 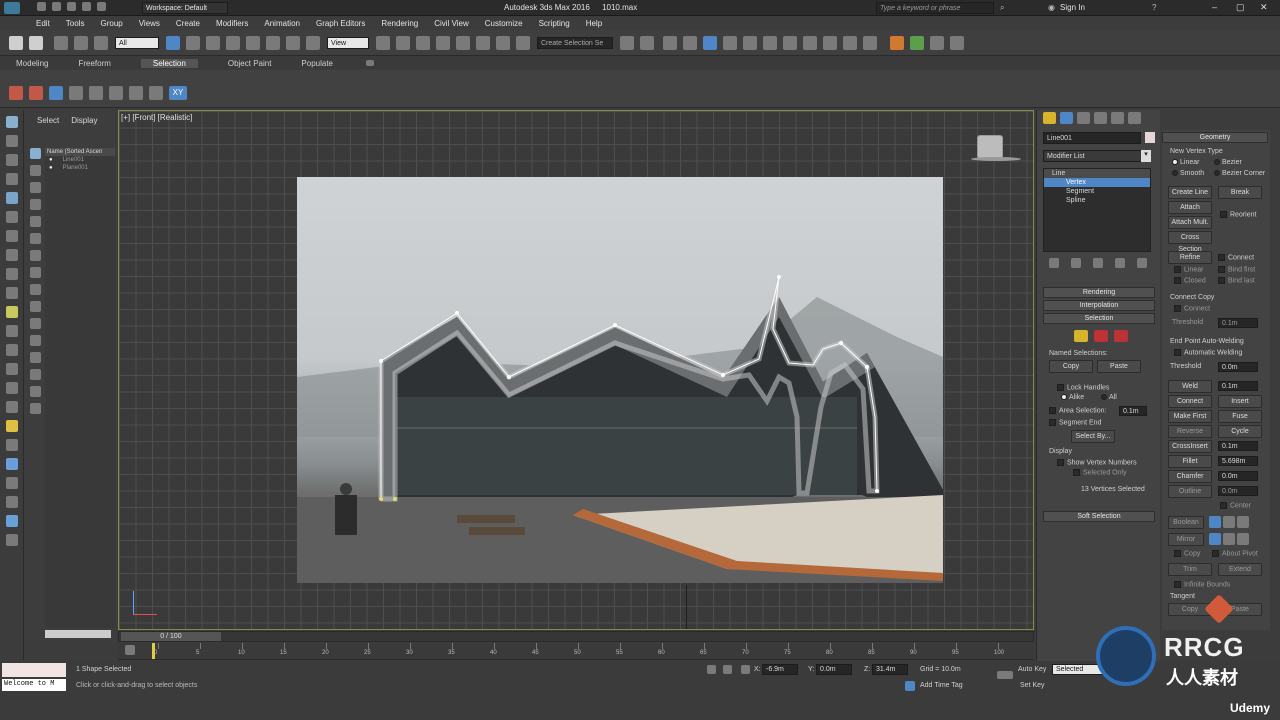 What do you see at coordinates (1240, 401) in the screenshot?
I see `insert-button: Insert` at bounding box center [1240, 401].